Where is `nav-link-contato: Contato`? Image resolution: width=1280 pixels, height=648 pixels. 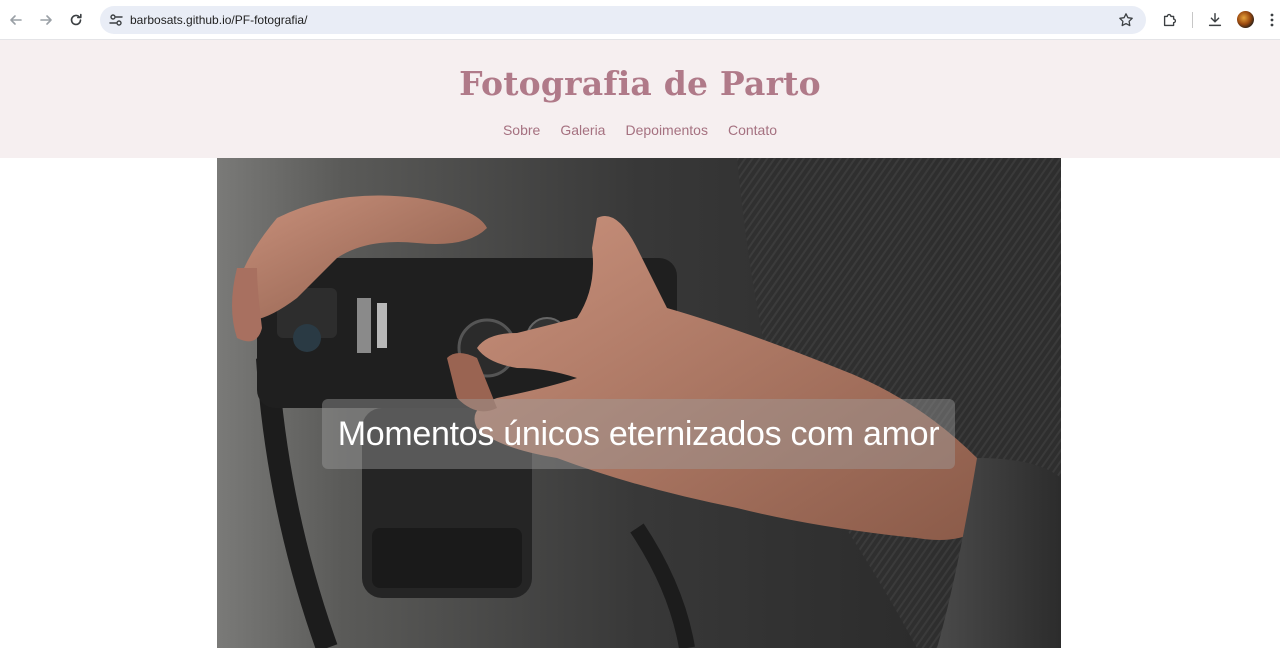 nav-link-contato: Contato is located at coordinates (752, 130).